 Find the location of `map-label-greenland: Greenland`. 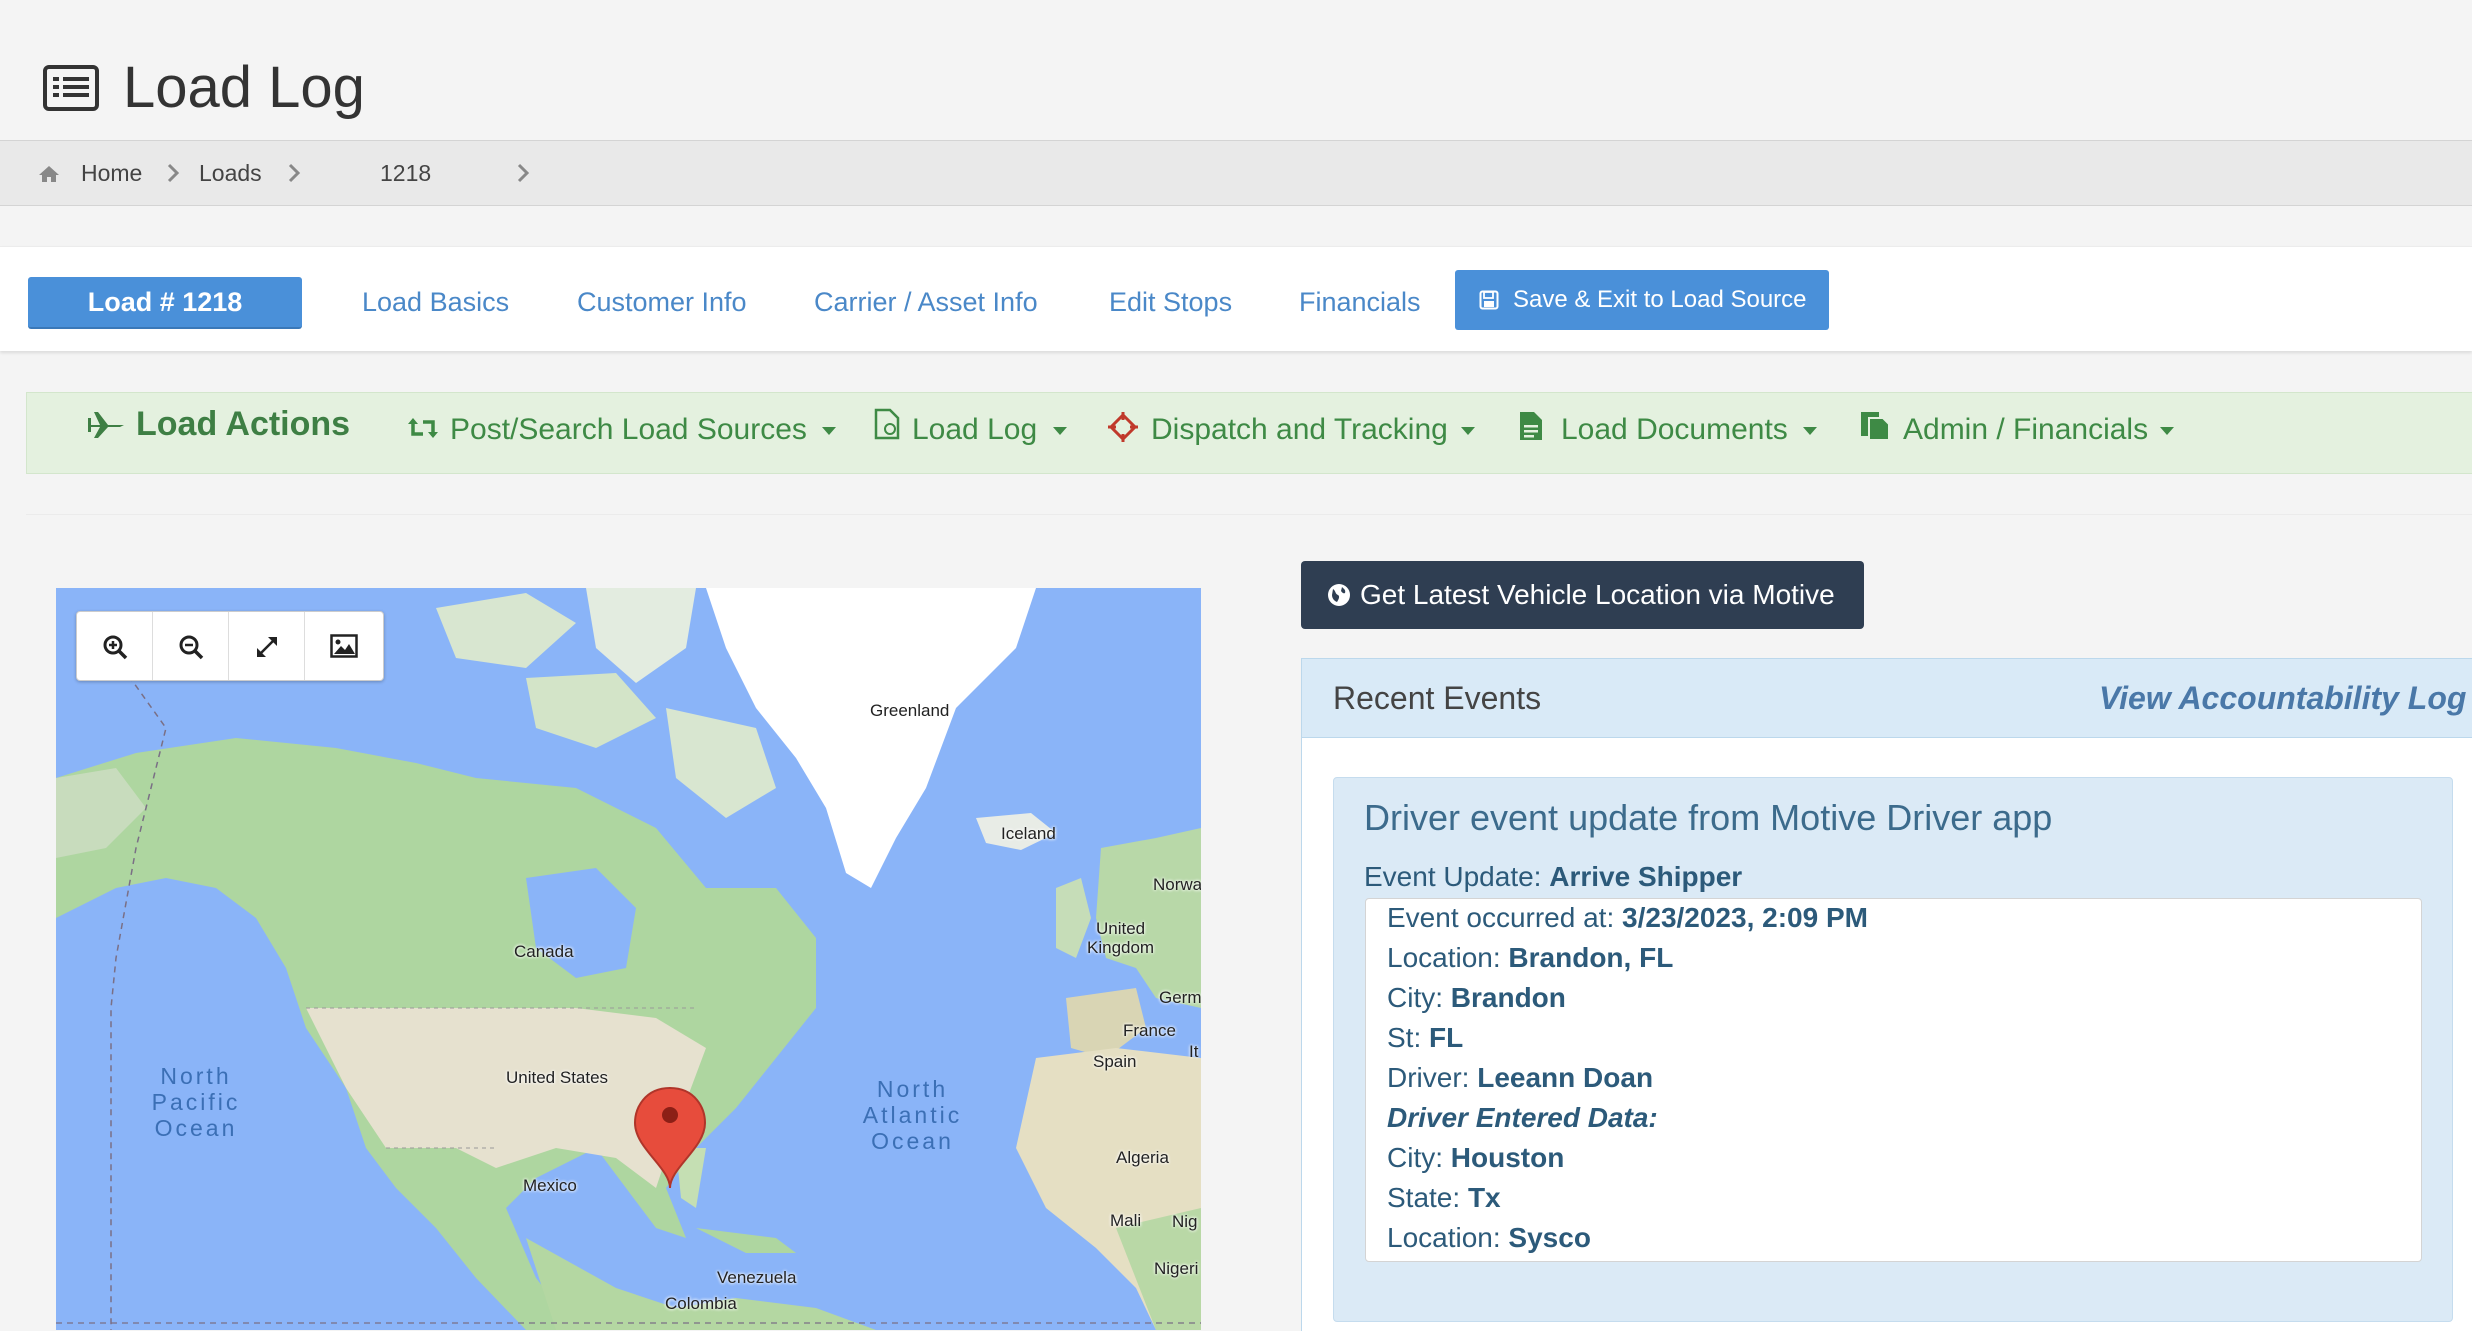

map-label-greenland: Greenland is located at coordinates (910, 710).